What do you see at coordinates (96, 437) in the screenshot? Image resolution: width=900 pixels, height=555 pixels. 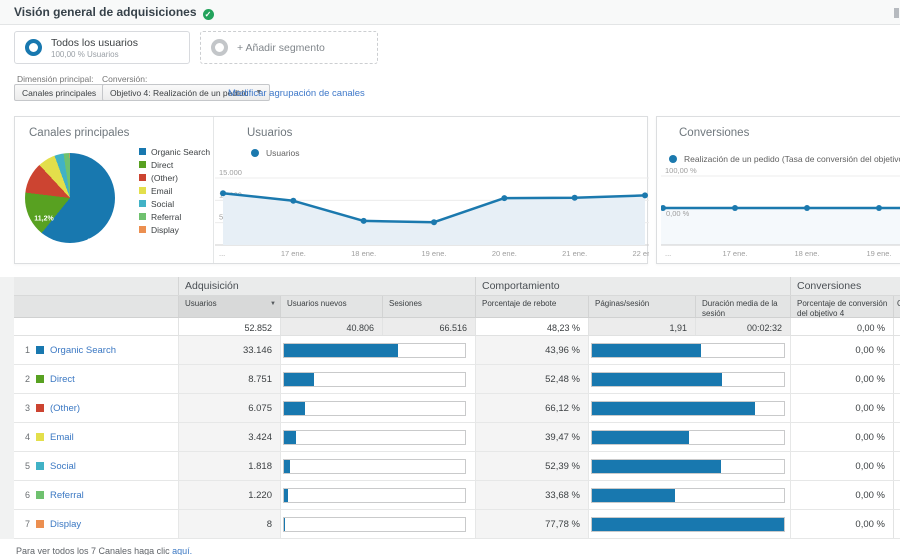 I see `channel-cell: 4 Email` at bounding box center [96, 437].